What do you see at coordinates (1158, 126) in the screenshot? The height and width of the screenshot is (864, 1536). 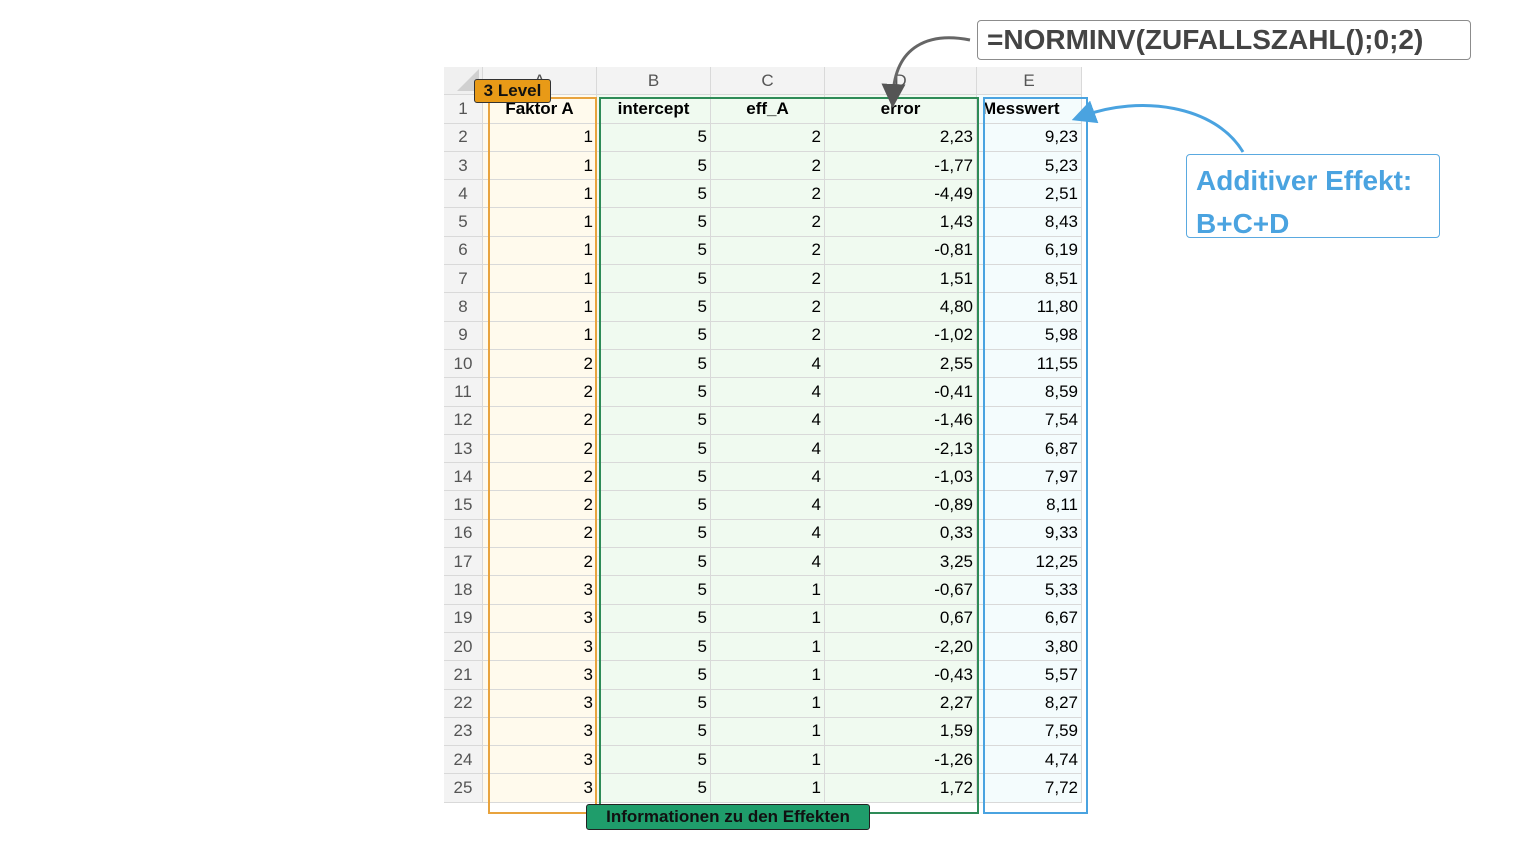 I see `additive-effect-arrow` at bounding box center [1158, 126].